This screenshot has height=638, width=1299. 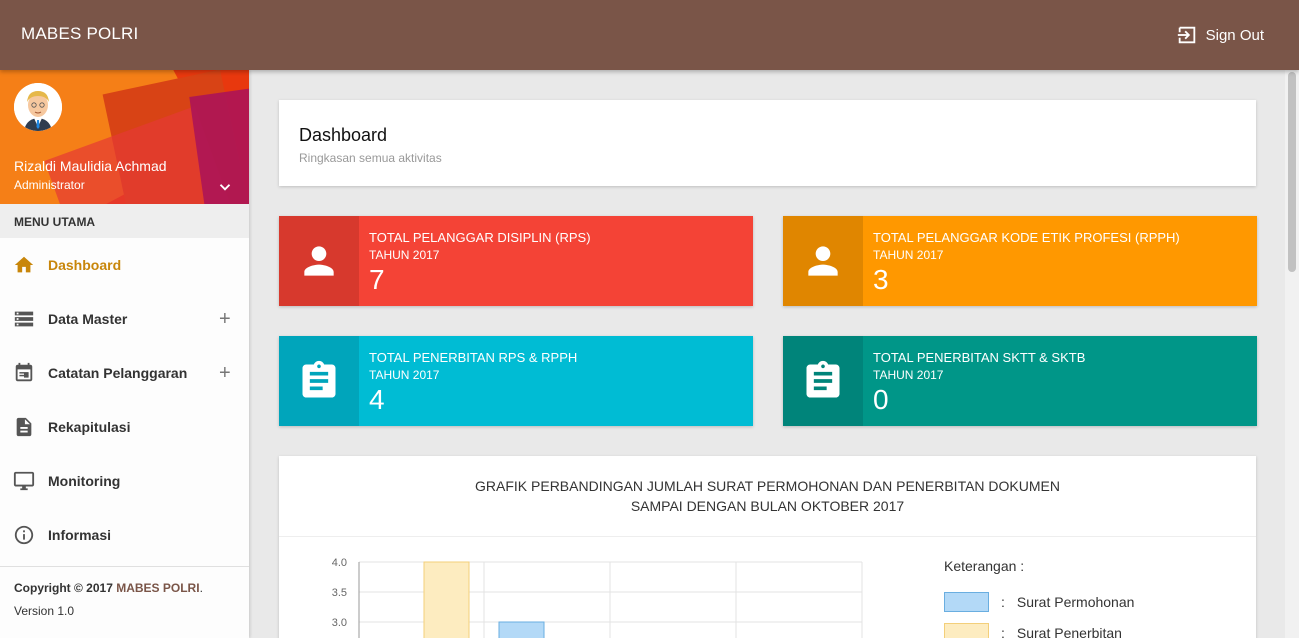 I want to click on sidebar-item-rekapitulasi: Rekapitulasi, so click(x=124, y=427).